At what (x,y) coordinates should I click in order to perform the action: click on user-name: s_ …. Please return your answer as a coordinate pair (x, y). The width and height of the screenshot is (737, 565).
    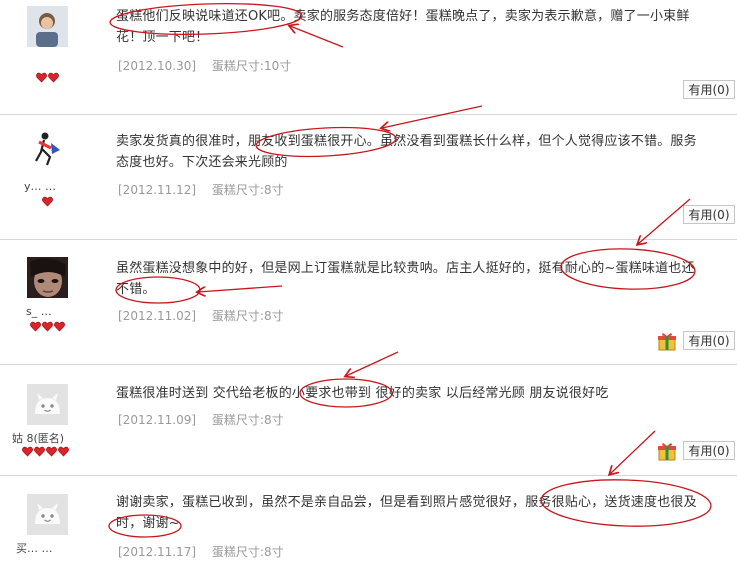
    Looking at the image, I should click on (39, 311).